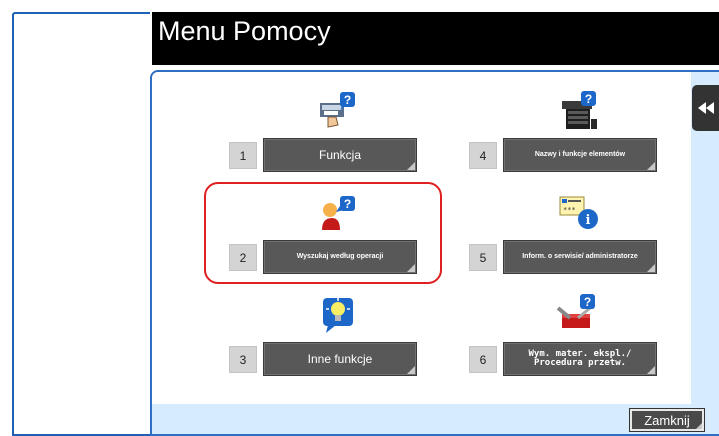 This screenshot has width=719, height=436. I want to click on menu-item-number: 5, so click(483, 257).